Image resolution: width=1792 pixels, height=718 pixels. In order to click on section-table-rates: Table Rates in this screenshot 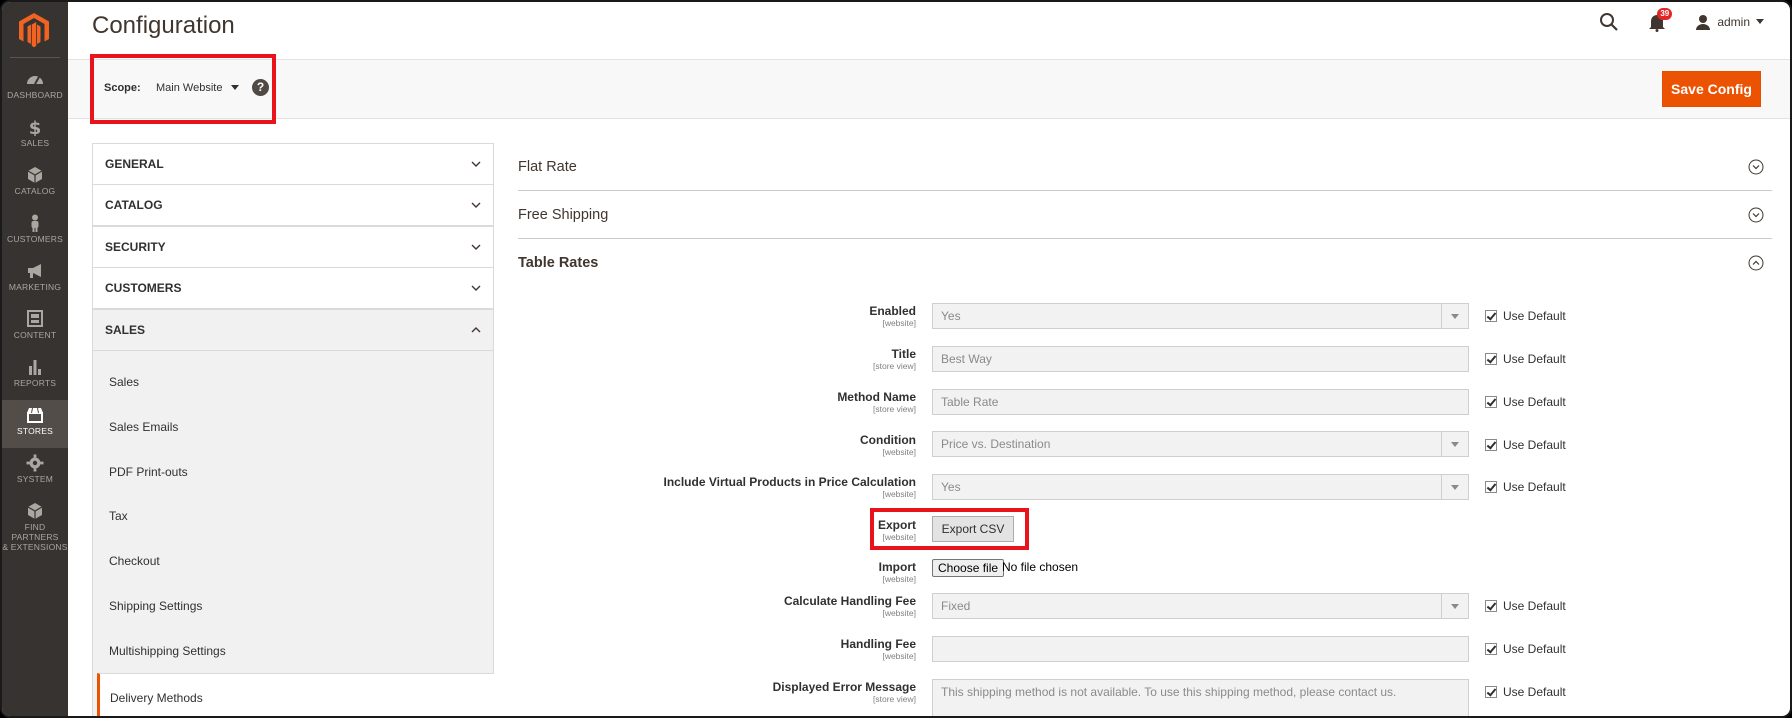, I will do `click(1145, 263)`.